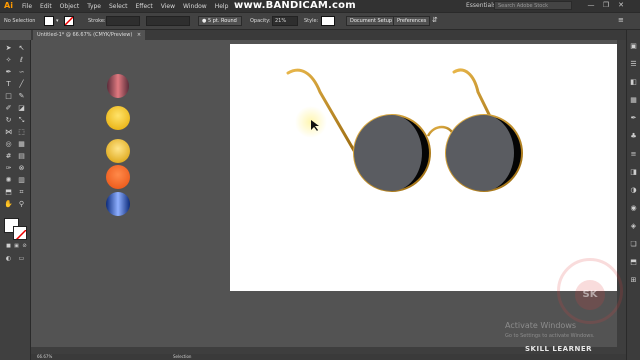 The height and width of the screenshot is (360, 640). Describe the element at coordinates (57, 21) in the screenshot. I see `chevron-down-icon: ▾` at that location.